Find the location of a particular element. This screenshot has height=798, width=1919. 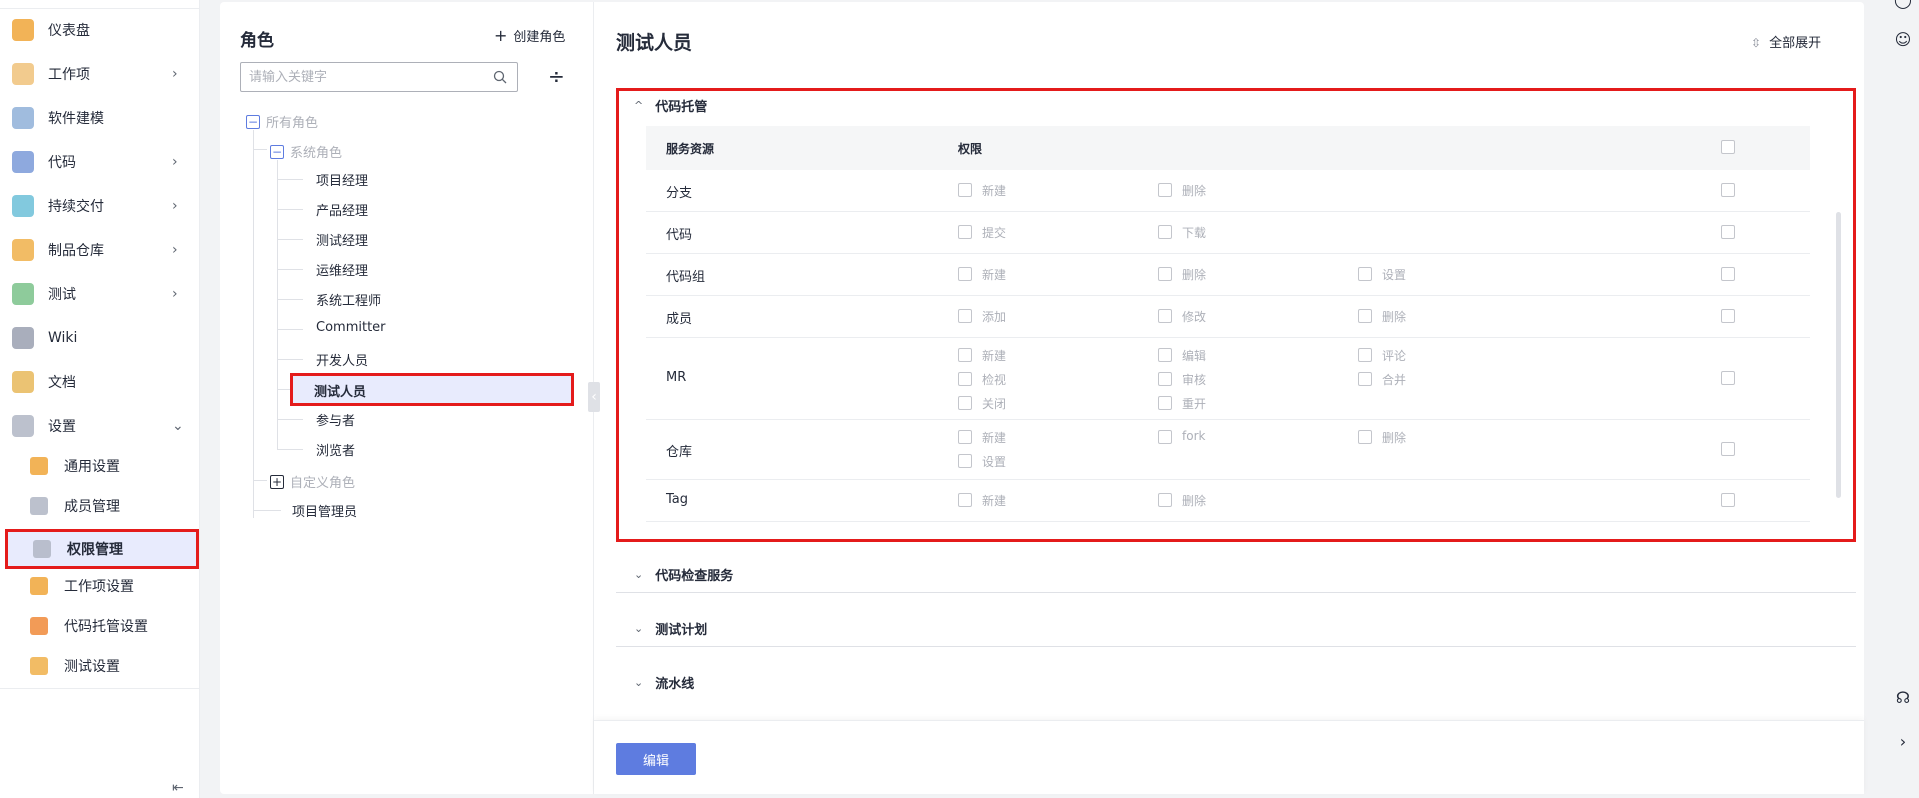

sub-nav-item: 测试设置 is located at coordinates (100, 666).